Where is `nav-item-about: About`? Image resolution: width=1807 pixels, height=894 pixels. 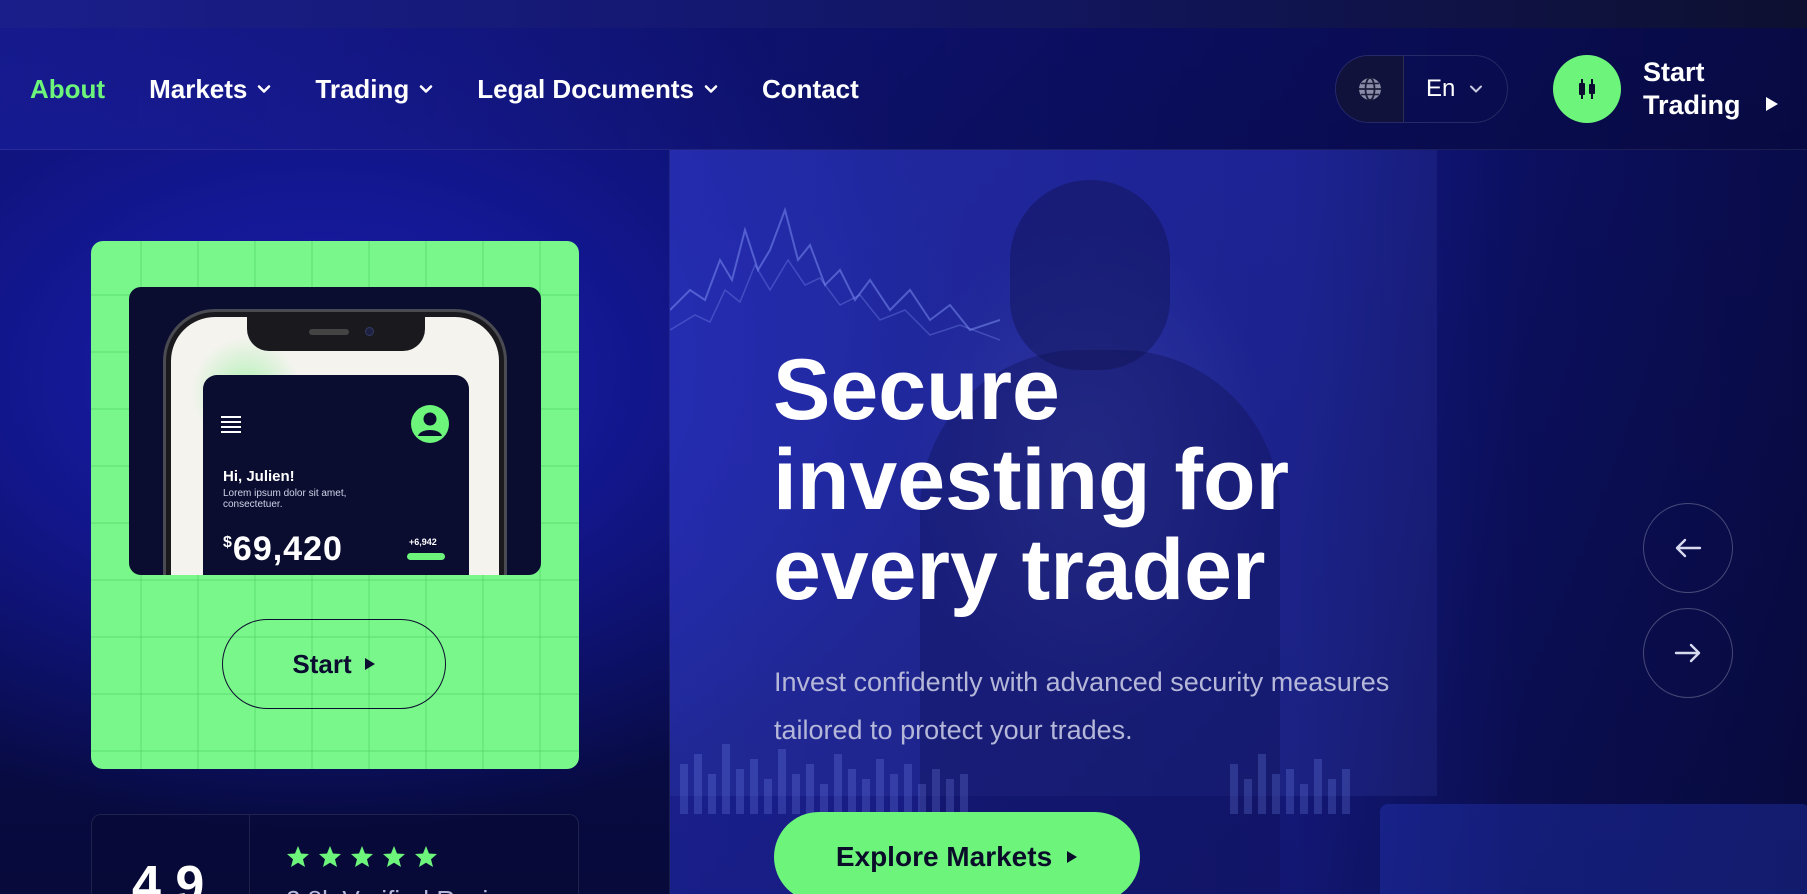
nav-item-about: About is located at coordinates (67, 89).